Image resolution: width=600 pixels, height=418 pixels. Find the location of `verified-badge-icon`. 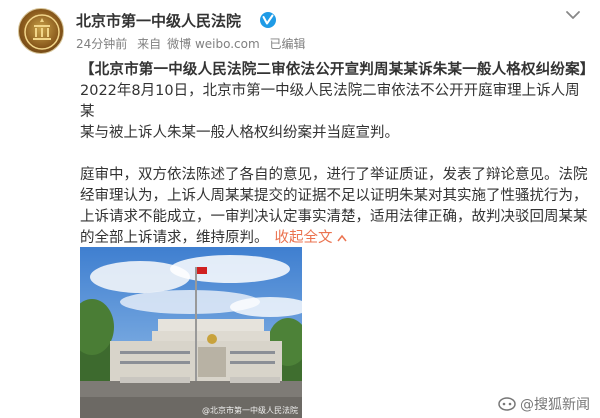

verified-badge-icon is located at coordinates (268, 20).